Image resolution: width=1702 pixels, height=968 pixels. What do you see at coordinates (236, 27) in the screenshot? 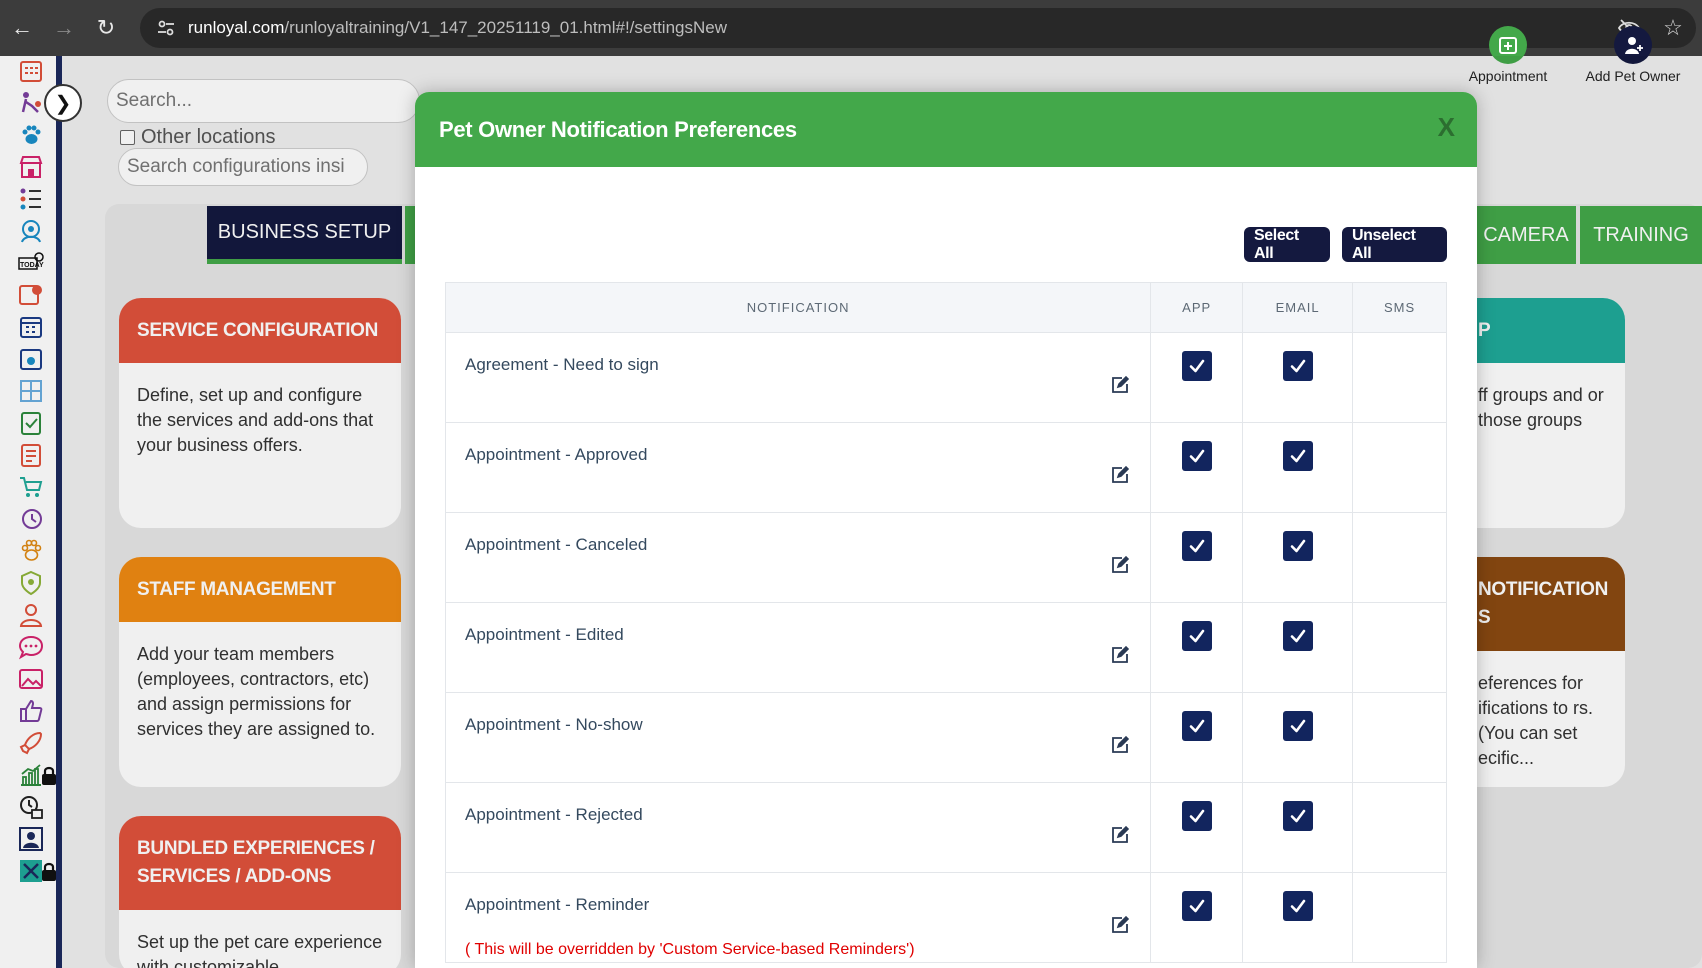
I see `url-host: runloyal.com` at bounding box center [236, 27].